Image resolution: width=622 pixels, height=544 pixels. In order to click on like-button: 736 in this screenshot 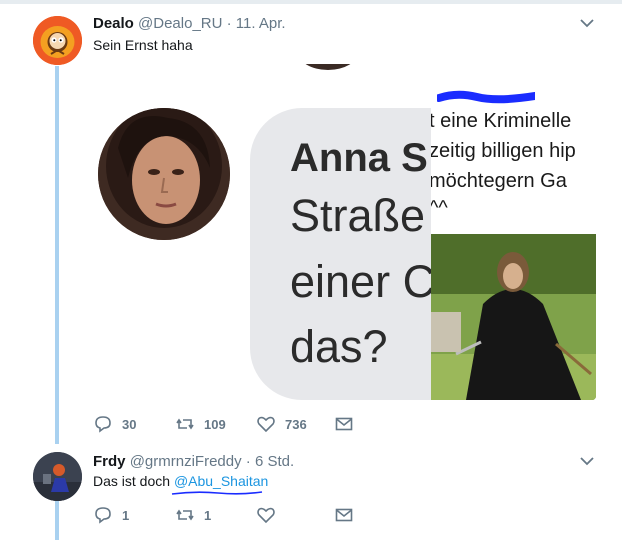, I will do `click(281, 424)`.